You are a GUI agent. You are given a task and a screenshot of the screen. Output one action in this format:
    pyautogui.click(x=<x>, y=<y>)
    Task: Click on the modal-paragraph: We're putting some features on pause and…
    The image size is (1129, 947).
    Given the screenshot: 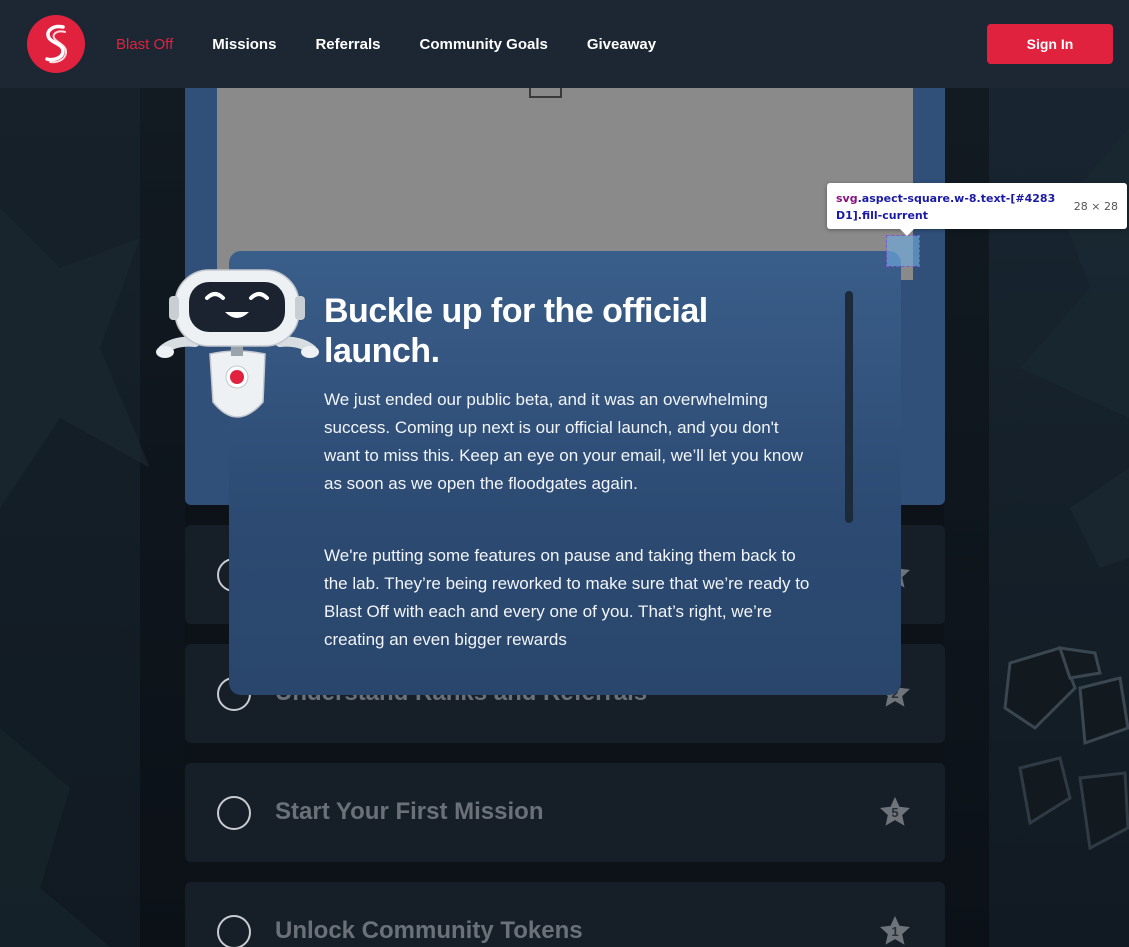 What is the action you would take?
    pyautogui.click(x=567, y=597)
    